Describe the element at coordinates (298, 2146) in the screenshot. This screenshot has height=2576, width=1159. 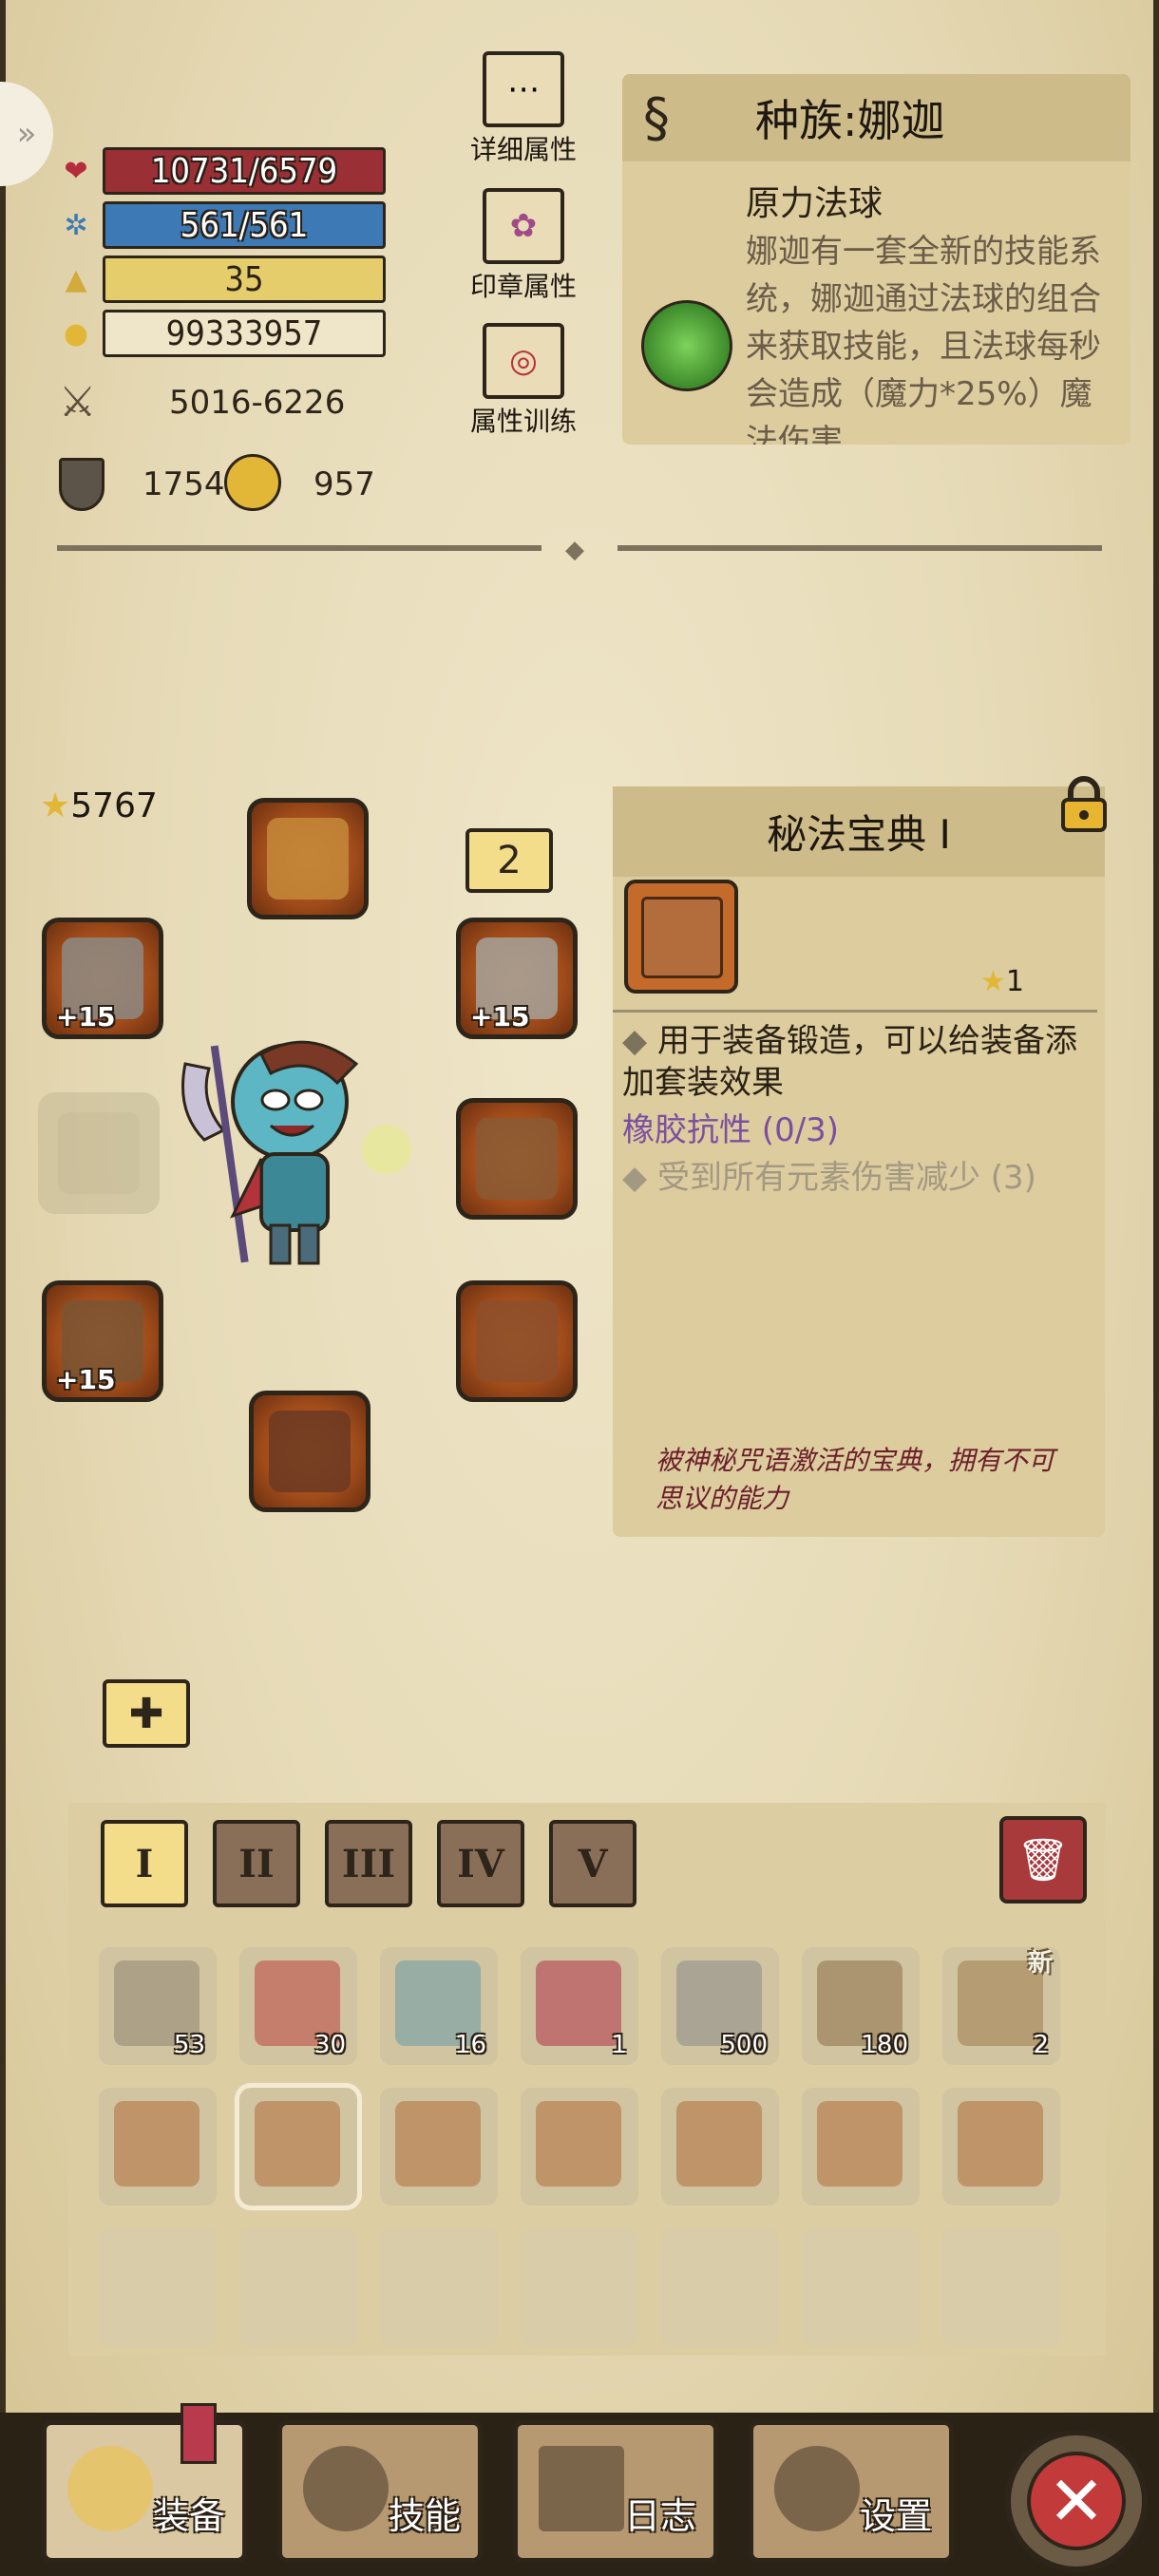
I see `inventory-slot-tome-selected` at that location.